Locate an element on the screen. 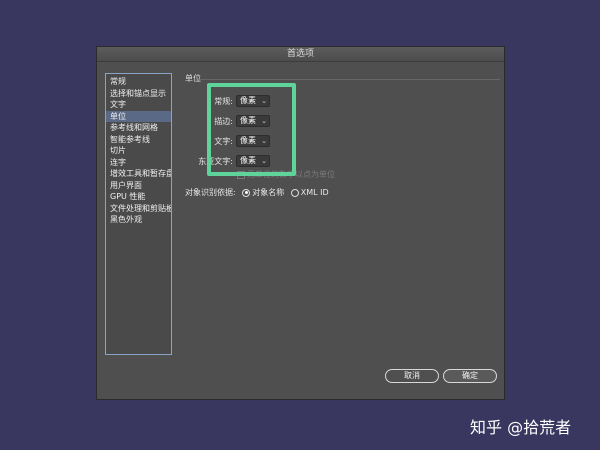 The width and height of the screenshot is (600, 450). highlight-box is located at coordinates (251, 129).